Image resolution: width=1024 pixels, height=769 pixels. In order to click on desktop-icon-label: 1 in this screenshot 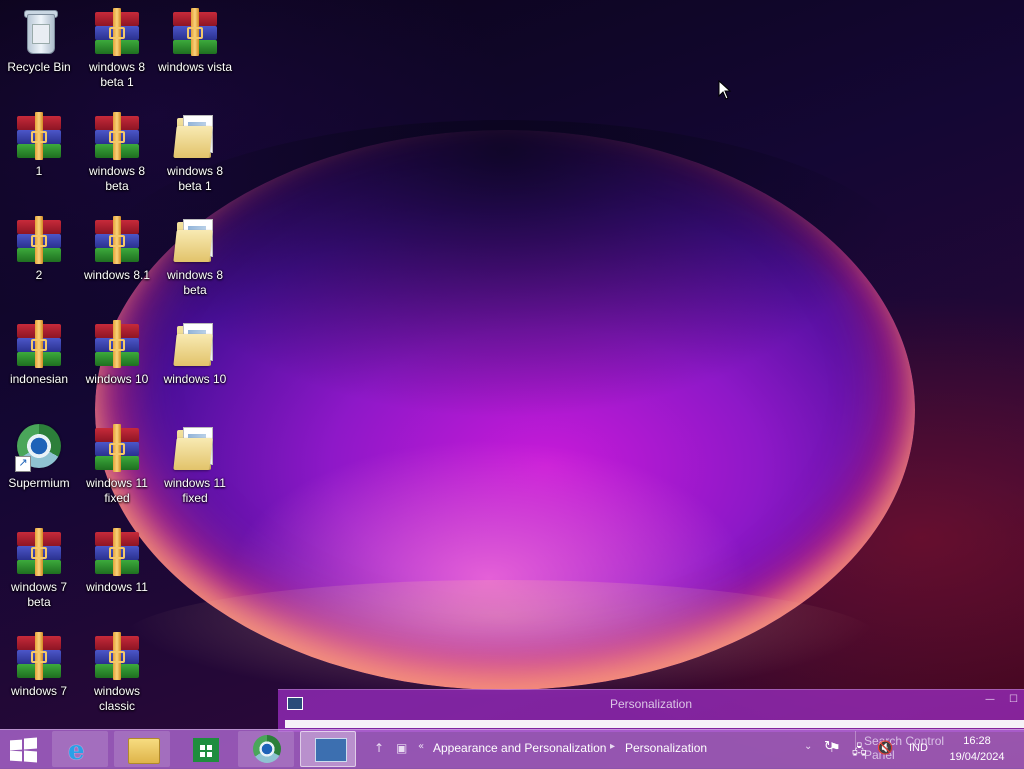, I will do `click(39, 171)`.